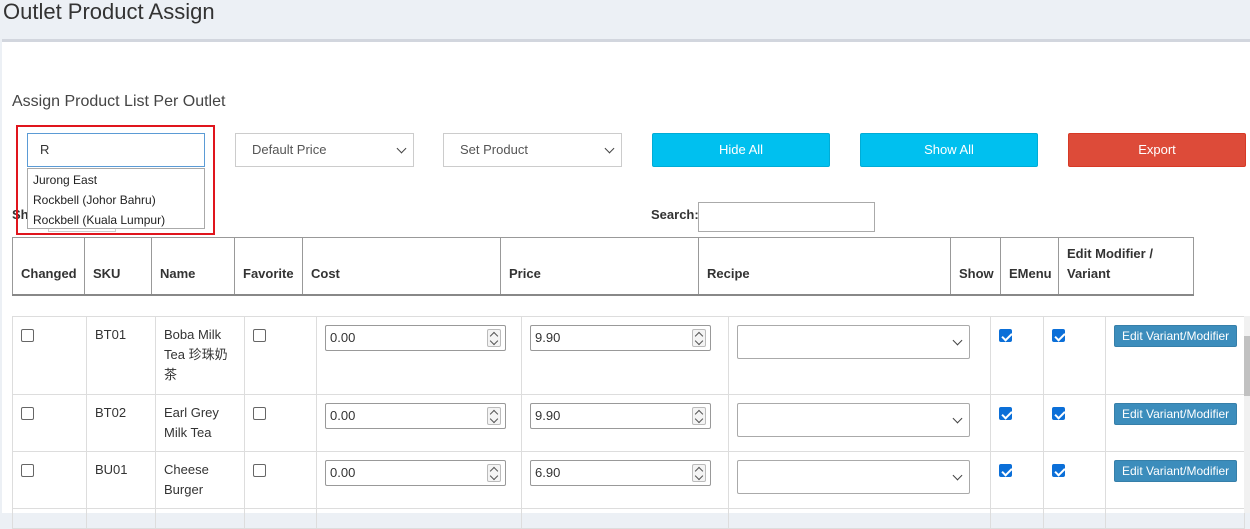  Describe the element at coordinates (200, 423) in the screenshot. I see `name-cell: Earl Grey Milk Tea` at that location.